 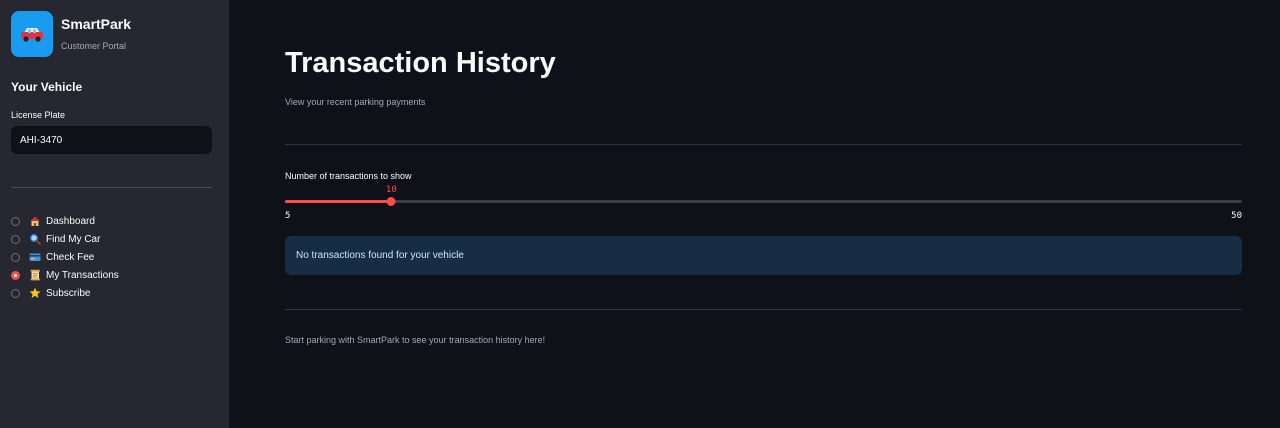 What do you see at coordinates (32, 34) in the screenshot?
I see `car-icon` at bounding box center [32, 34].